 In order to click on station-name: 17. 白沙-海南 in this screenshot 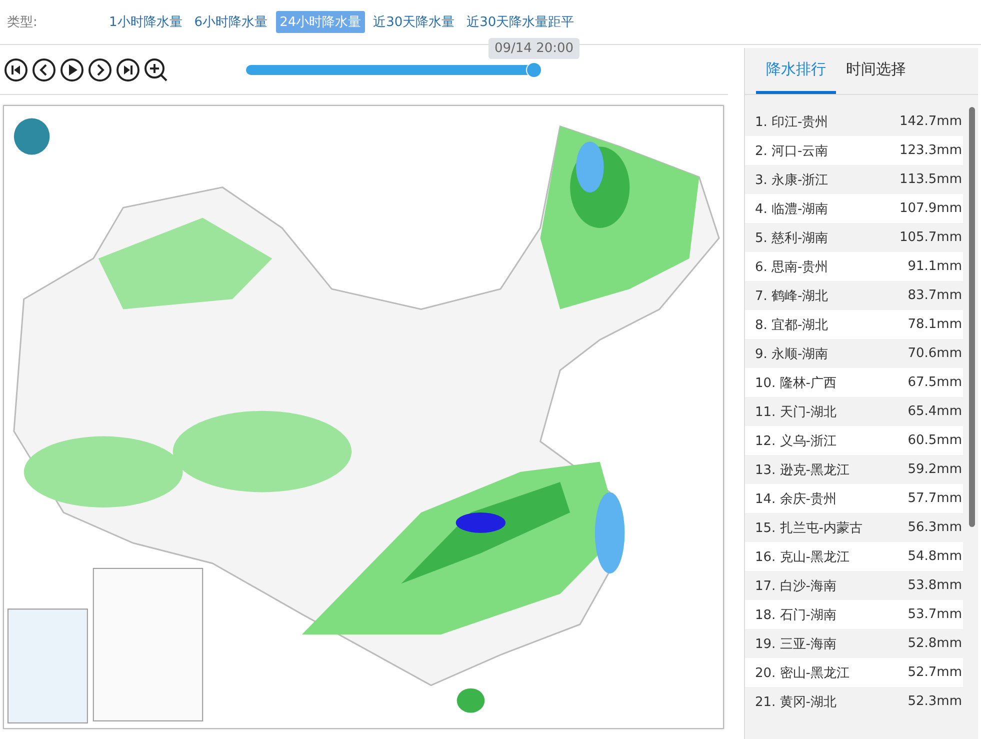, I will do `click(795, 586)`.